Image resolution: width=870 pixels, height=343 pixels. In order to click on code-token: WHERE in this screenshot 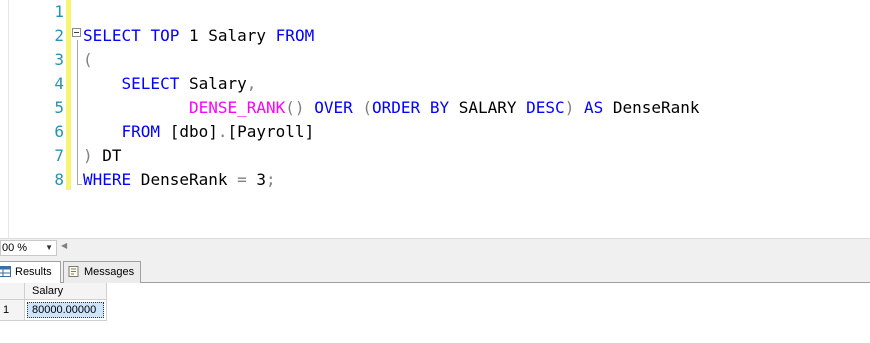, I will do `click(107, 179)`.